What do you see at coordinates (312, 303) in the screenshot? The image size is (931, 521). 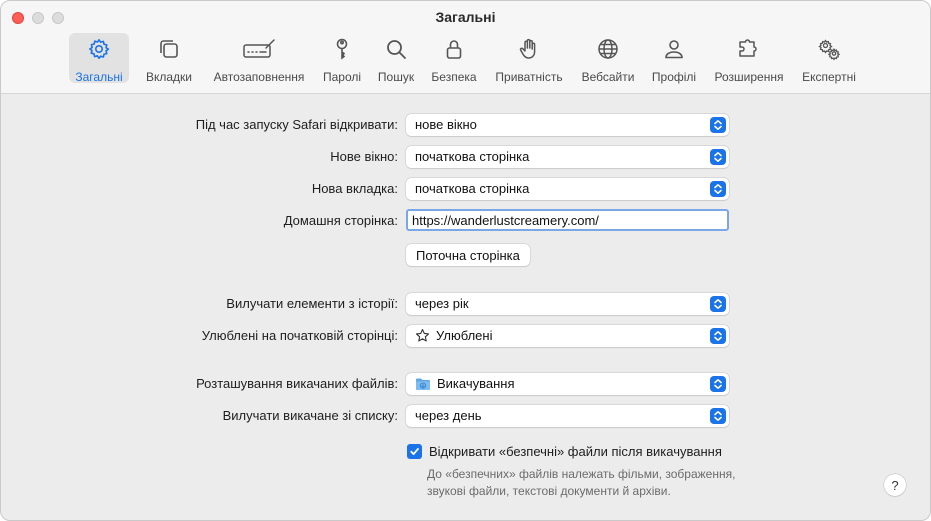 I see `remove-history-label: Вилучати елементи з історії:` at bounding box center [312, 303].